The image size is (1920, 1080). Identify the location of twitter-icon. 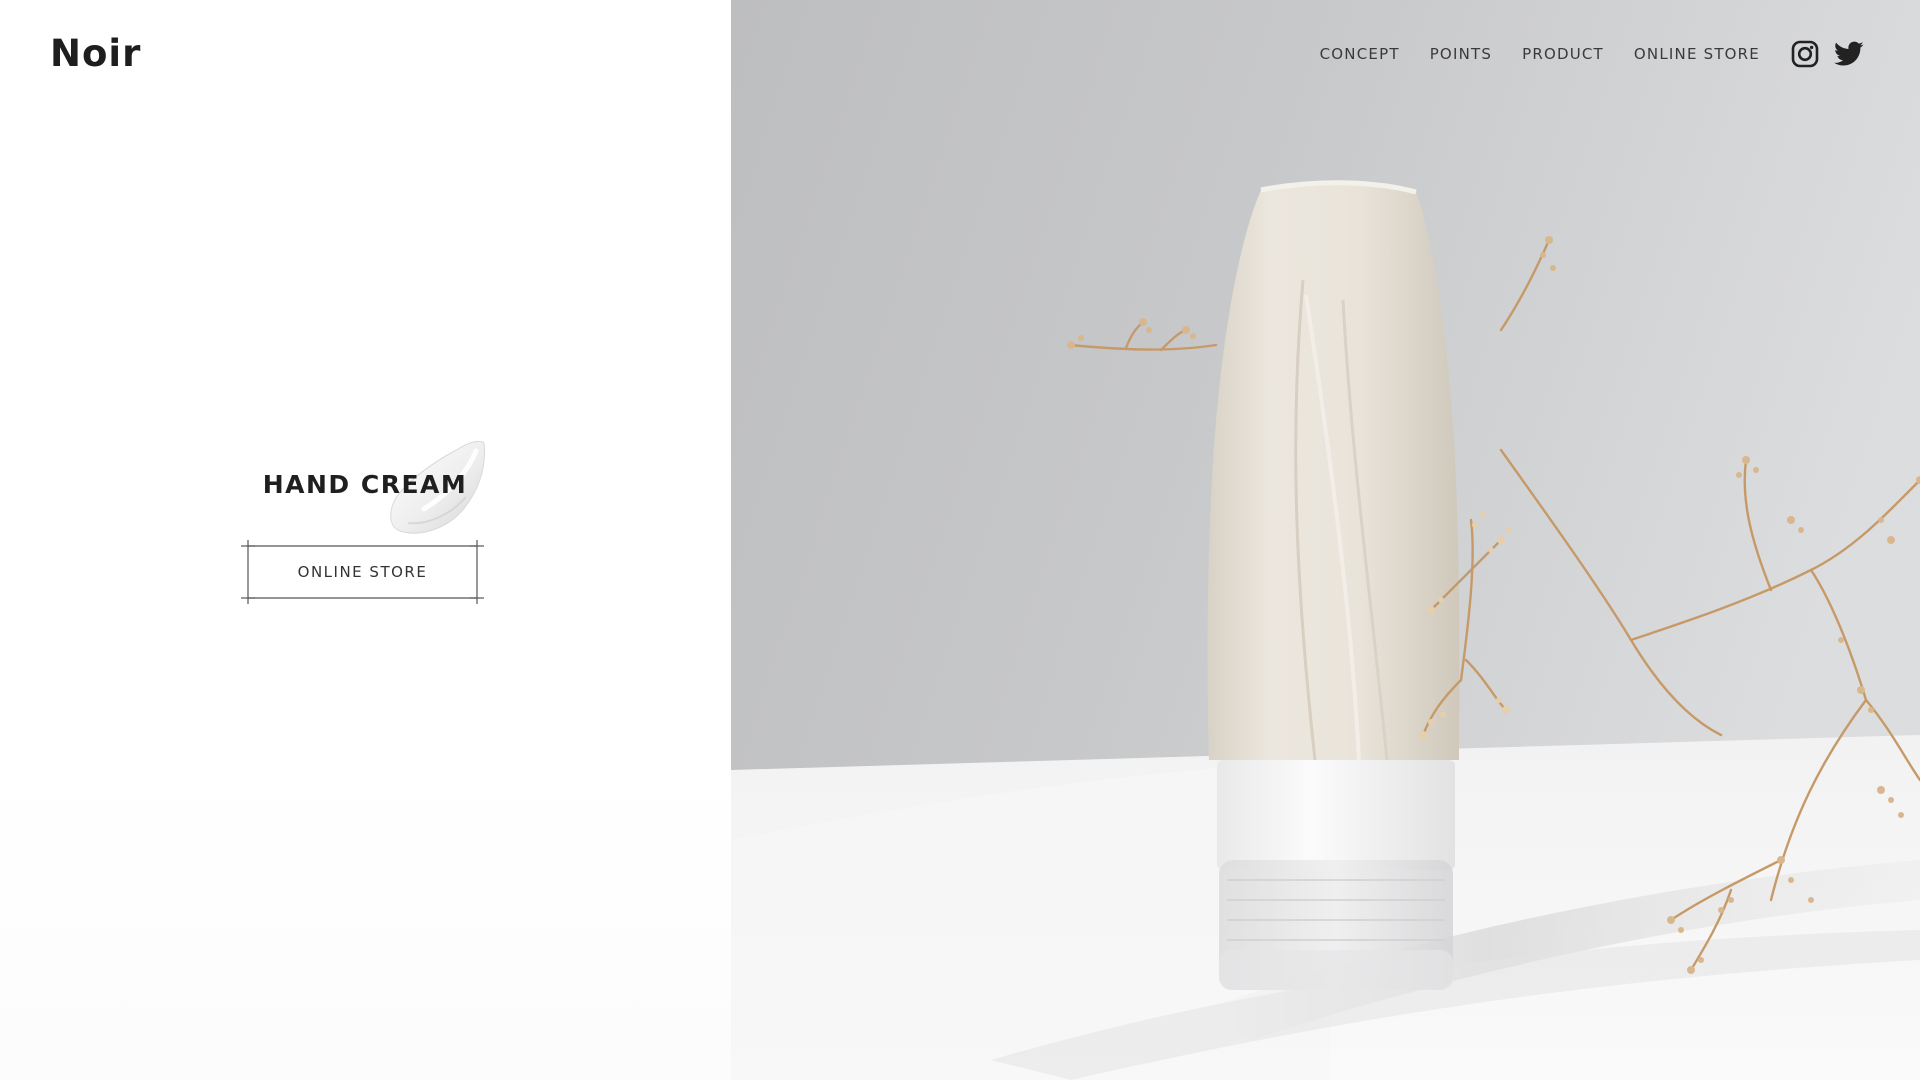
(1849, 54).